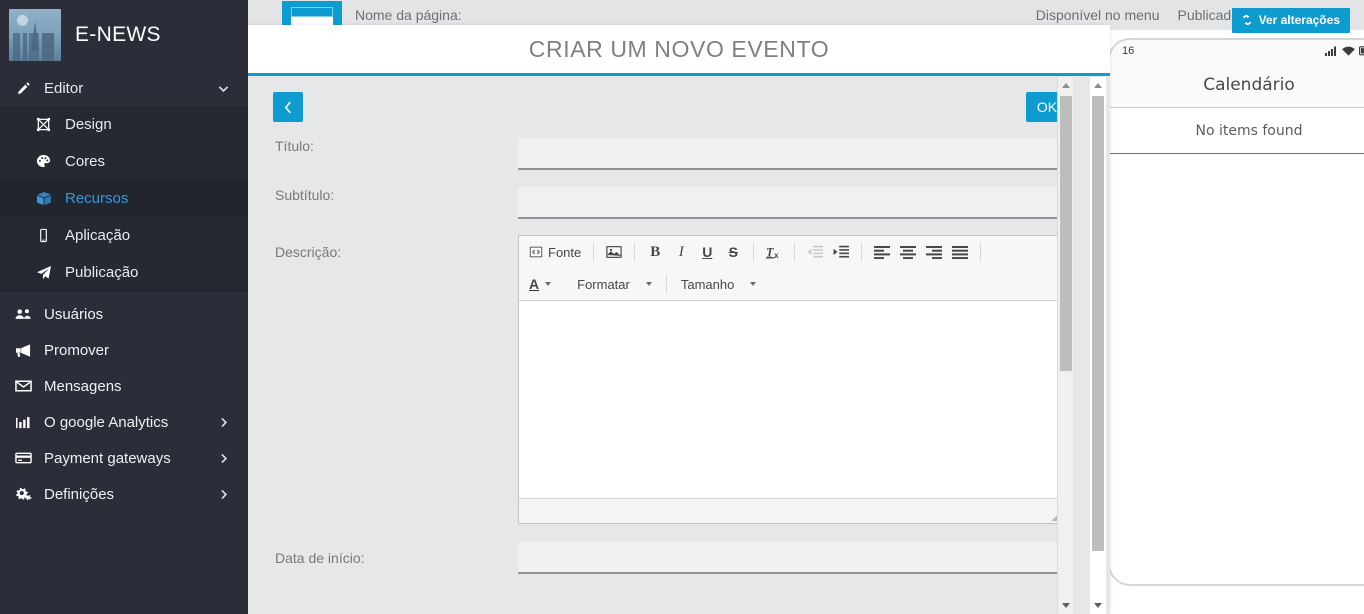 The height and width of the screenshot is (614, 1364). I want to click on align-justify-button, so click(960, 252).